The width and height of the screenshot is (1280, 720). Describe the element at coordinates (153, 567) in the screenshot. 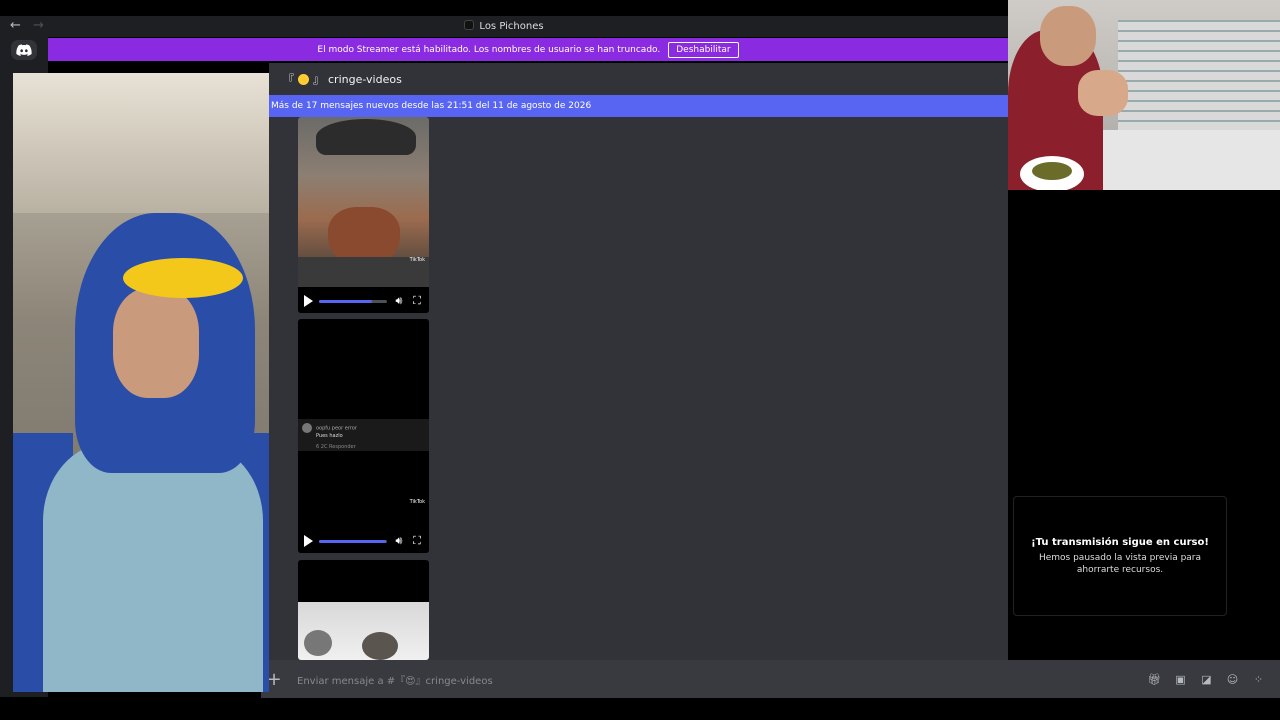

I see `costume-body` at that location.